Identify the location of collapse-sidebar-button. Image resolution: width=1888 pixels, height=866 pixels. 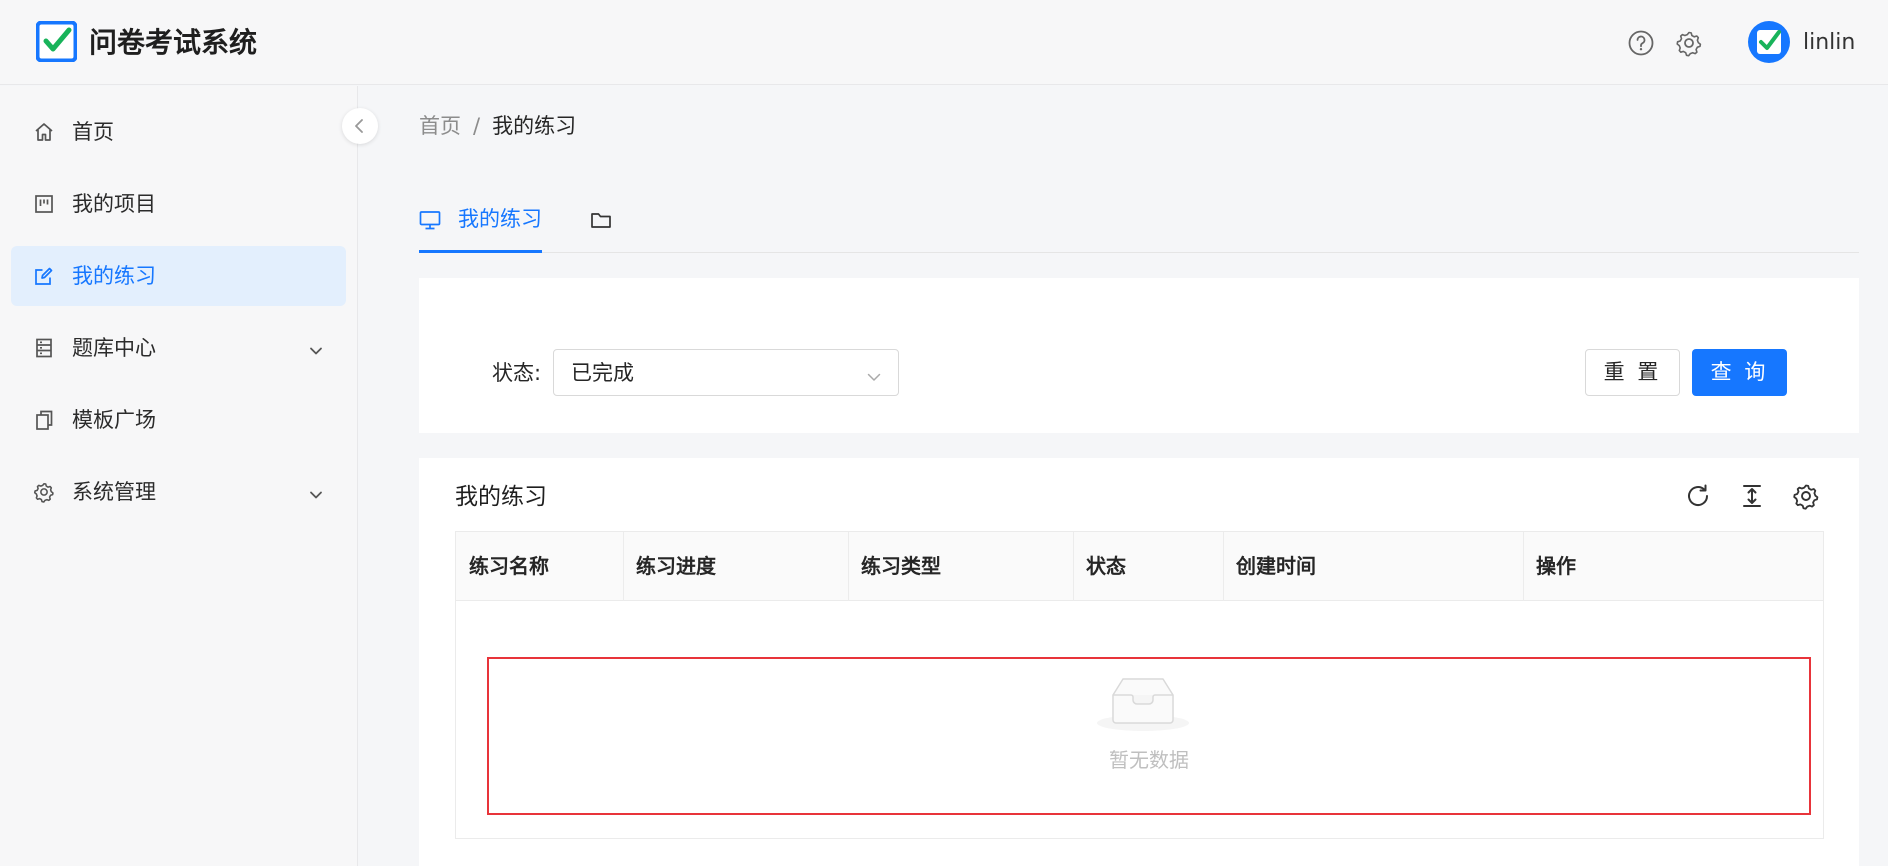
(360, 126).